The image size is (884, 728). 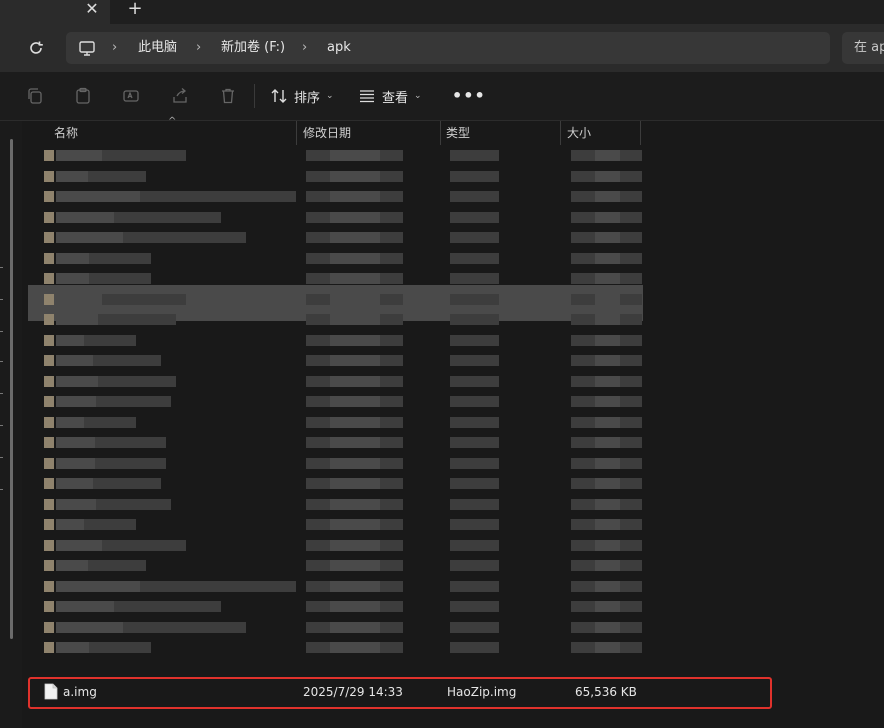 I want to click on view-button: 查看 ⌄, so click(x=390, y=96).